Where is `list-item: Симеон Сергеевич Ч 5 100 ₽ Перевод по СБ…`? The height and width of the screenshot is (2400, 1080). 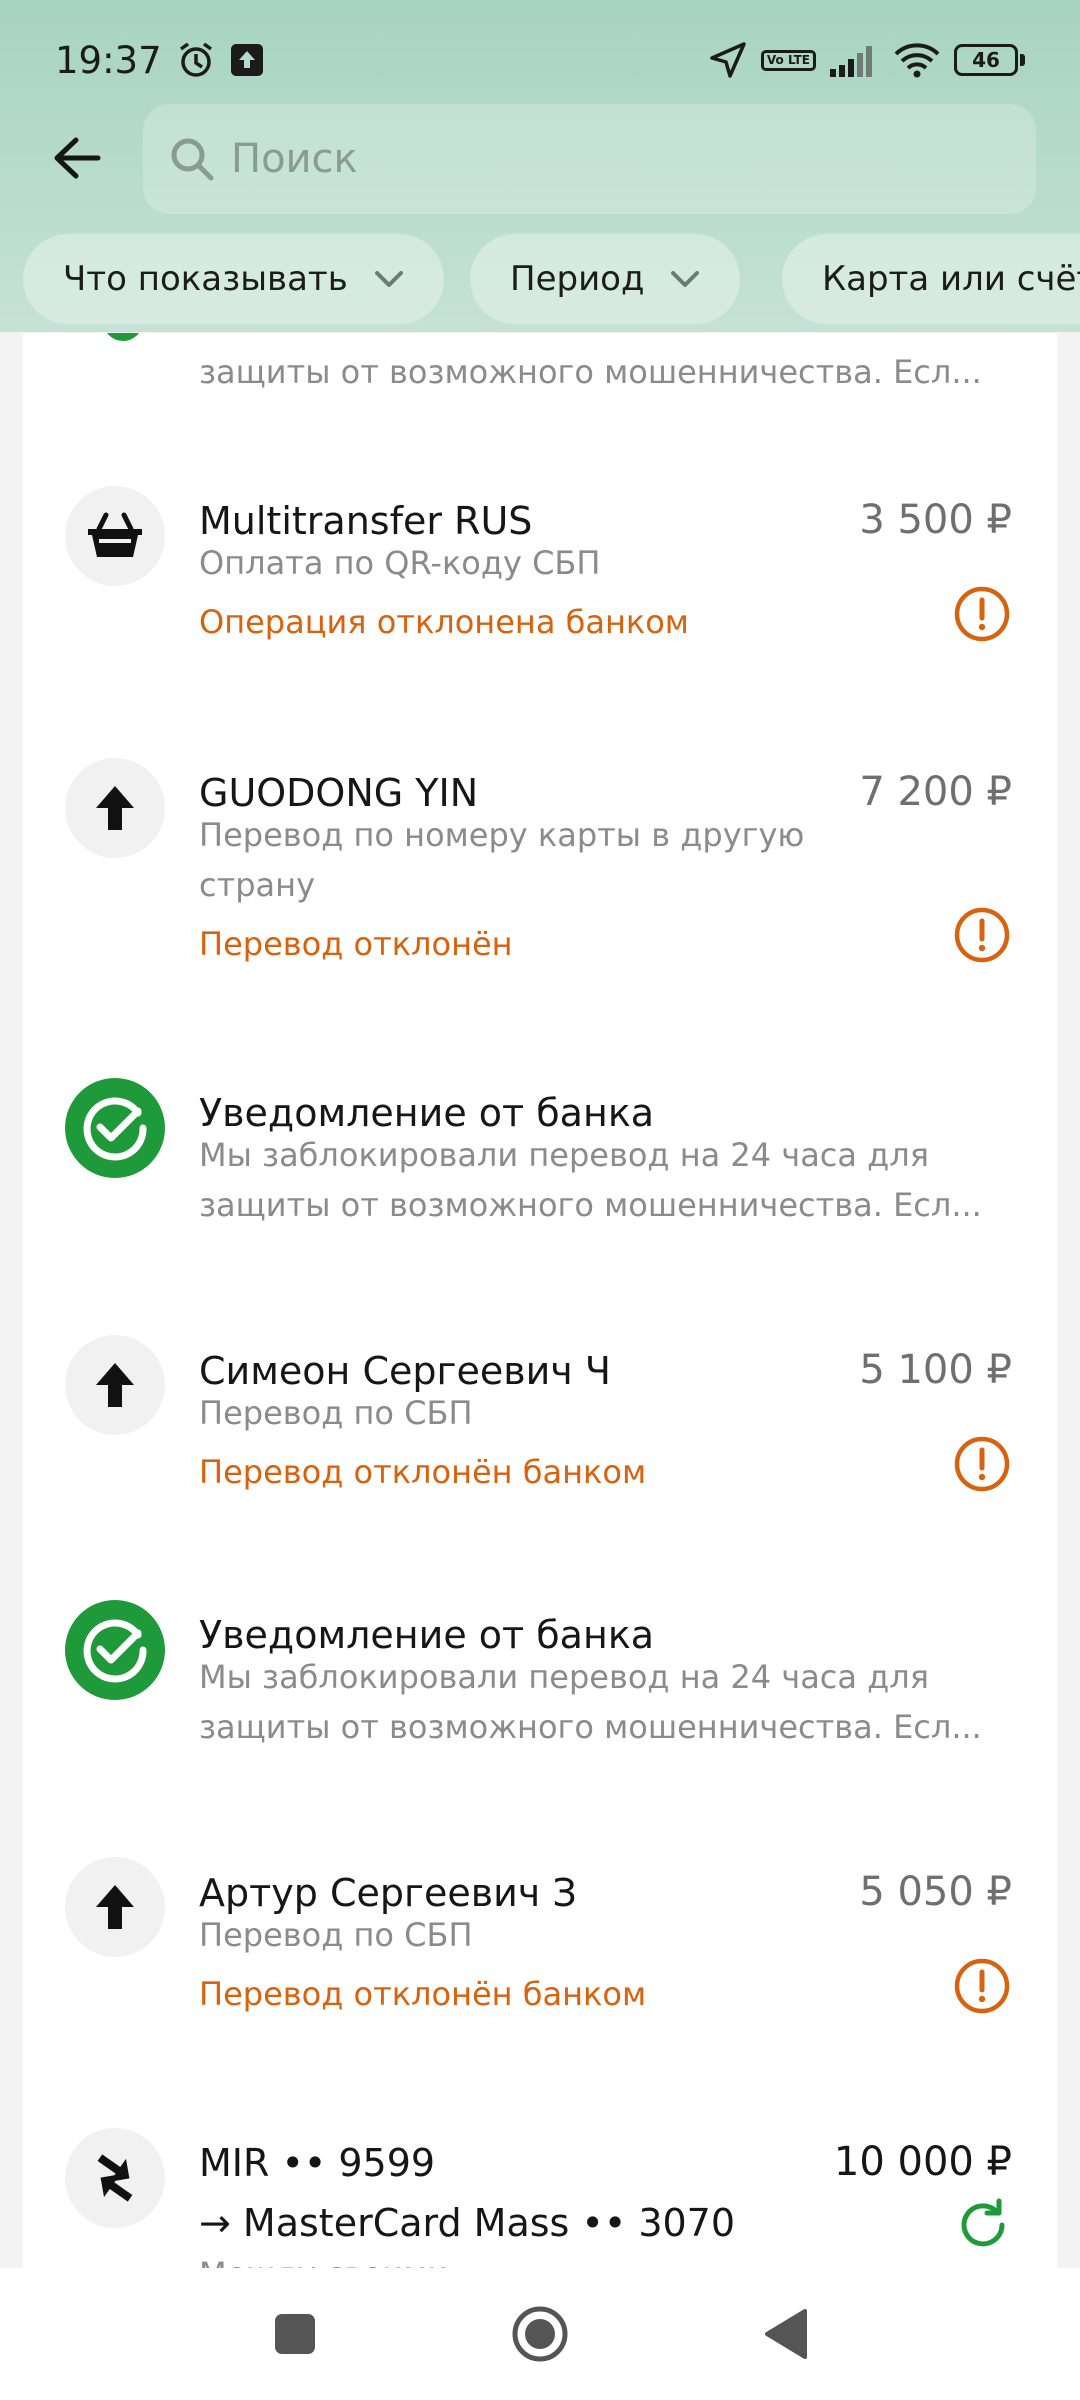
list-item: Симеон Сергеевич Ч 5 100 ₽ Перевод по СБ… is located at coordinates (540, 1463).